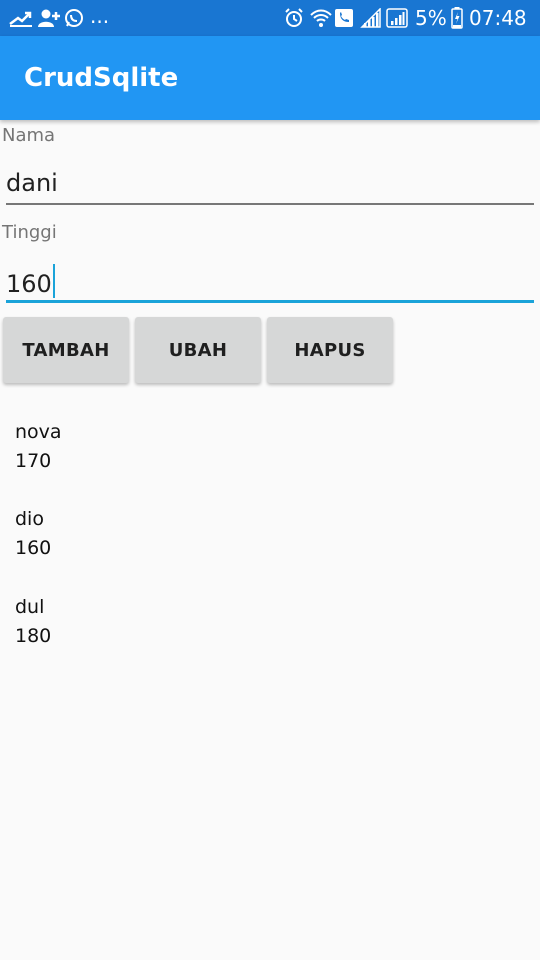  Describe the element at coordinates (198, 350) in the screenshot. I see `ubah-button: UBAH` at that location.